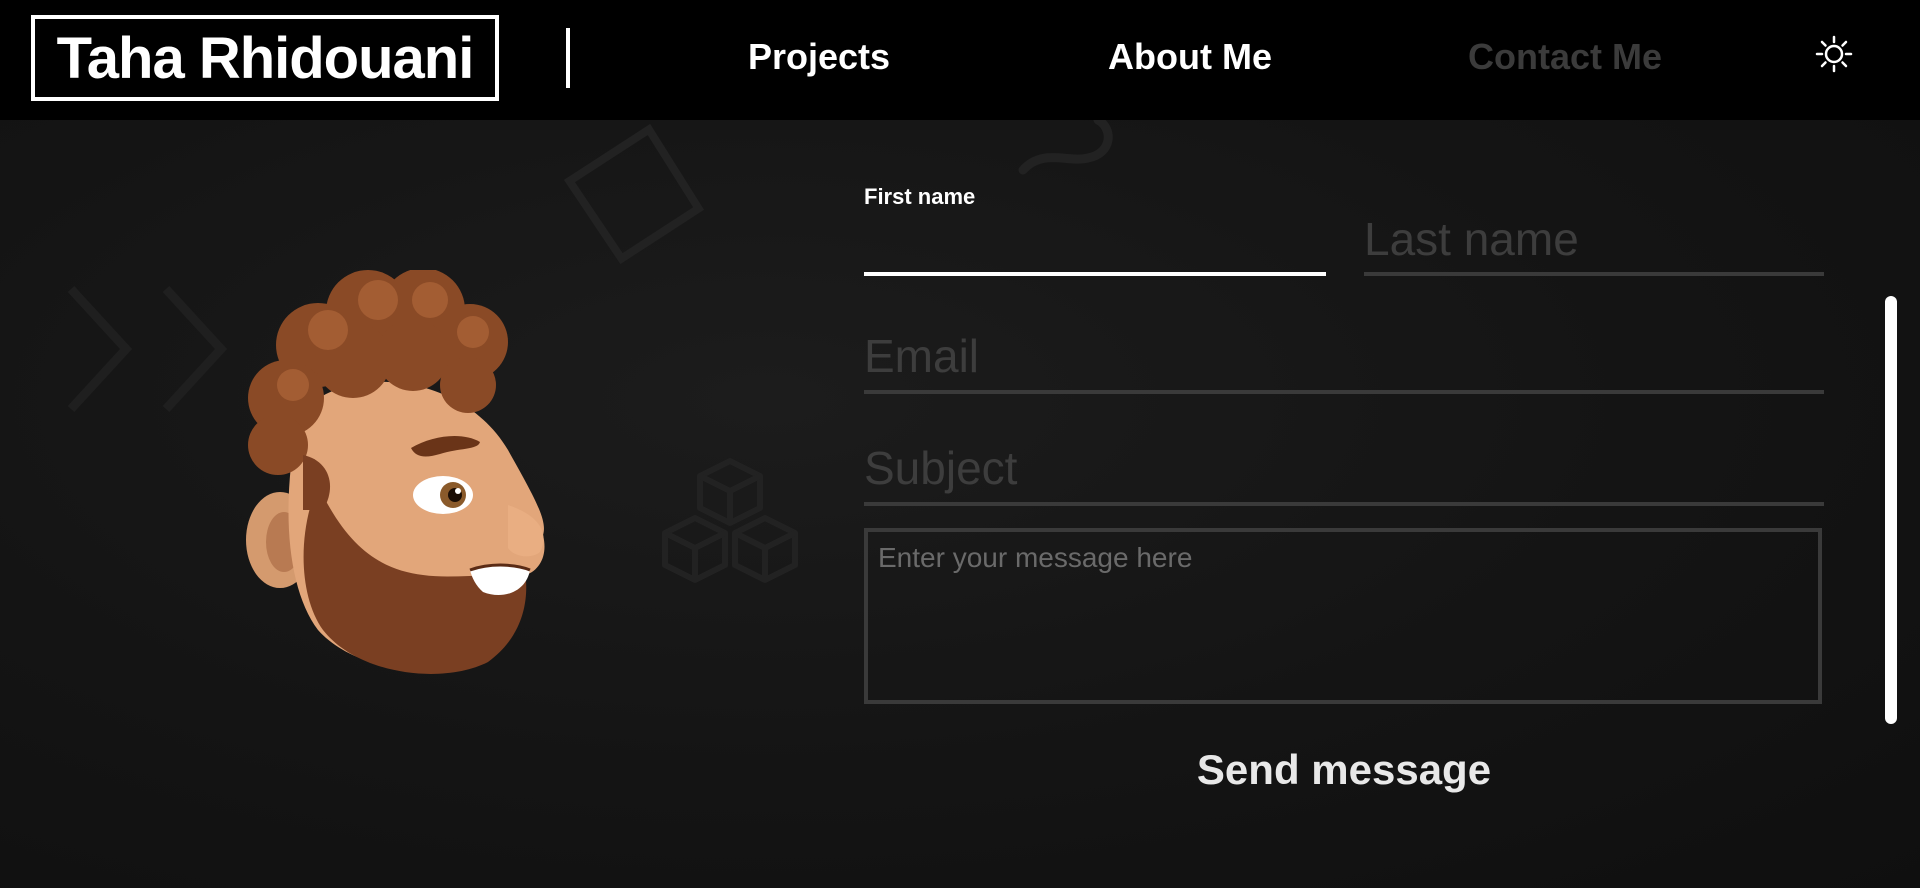 This screenshot has width=1920, height=888. Describe the element at coordinates (1594, 244) in the screenshot. I see `last-name-input` at that location.